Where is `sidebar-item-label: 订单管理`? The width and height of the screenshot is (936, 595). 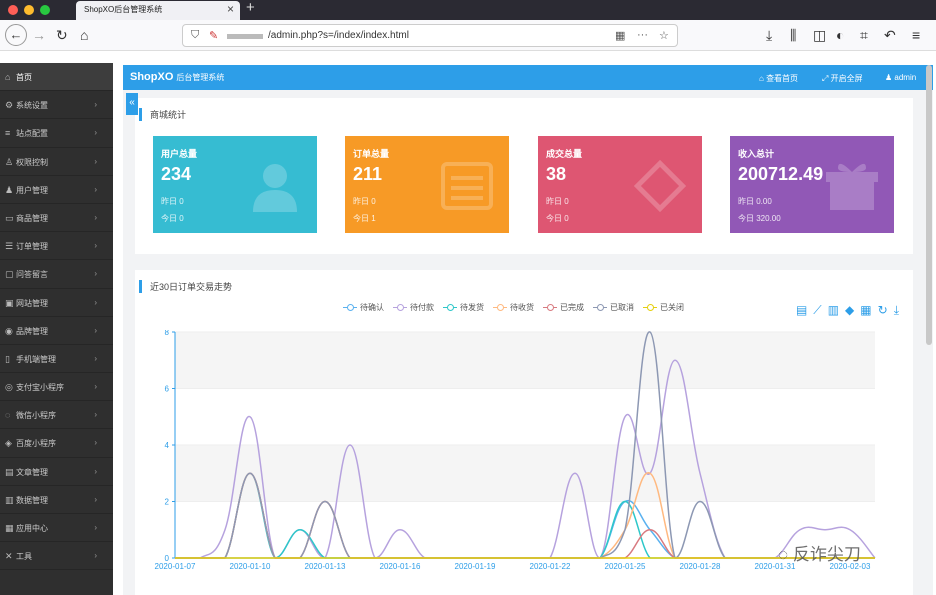
sidebar-item-label: 订单管理 is located at coordinates (32, 247).